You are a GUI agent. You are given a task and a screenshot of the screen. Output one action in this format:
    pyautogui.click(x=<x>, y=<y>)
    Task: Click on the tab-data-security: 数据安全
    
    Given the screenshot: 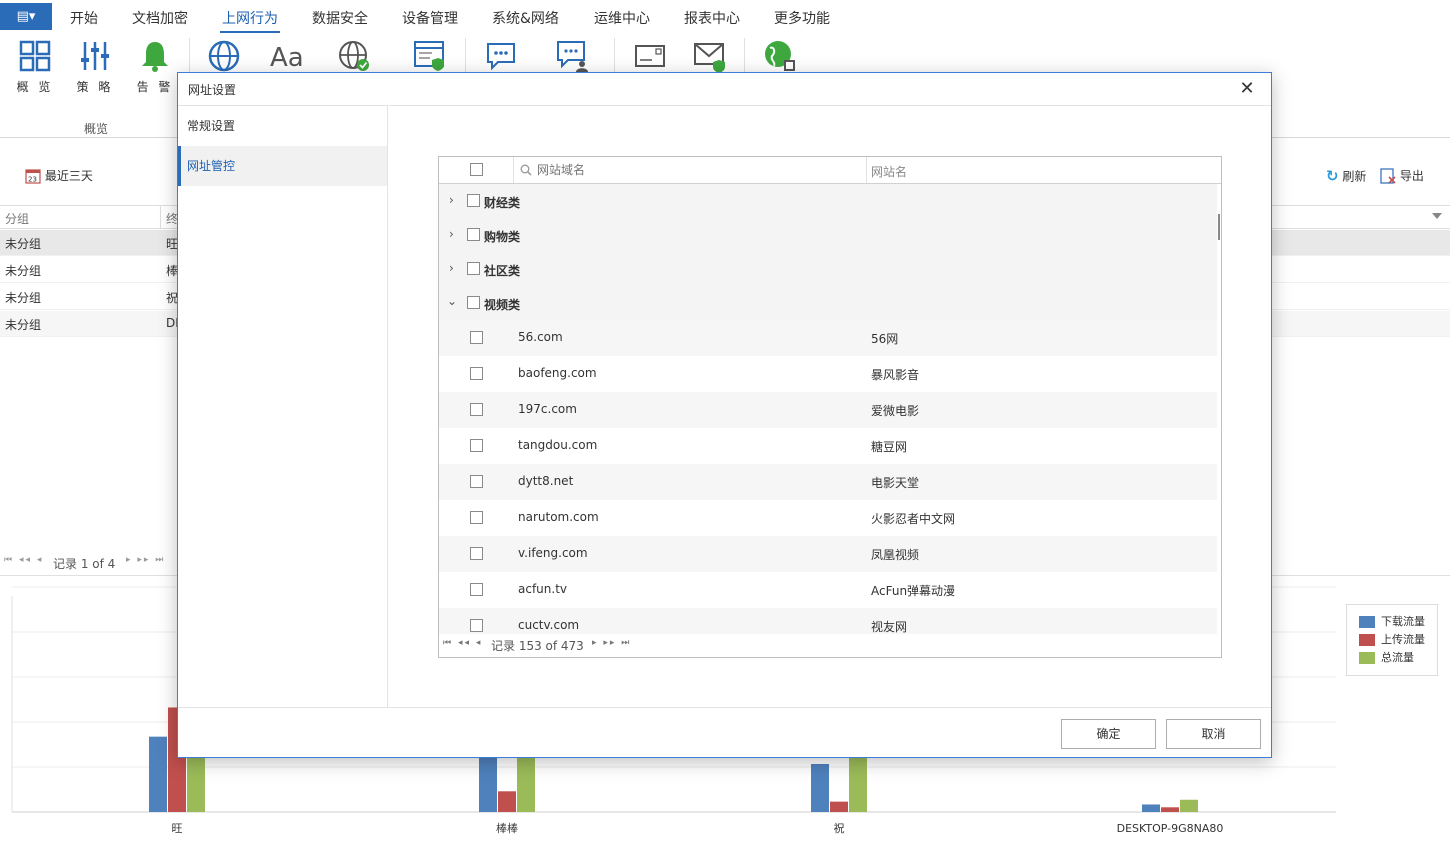 What is the action you would take?
    pyautogui.click(x=340, y=18)
    